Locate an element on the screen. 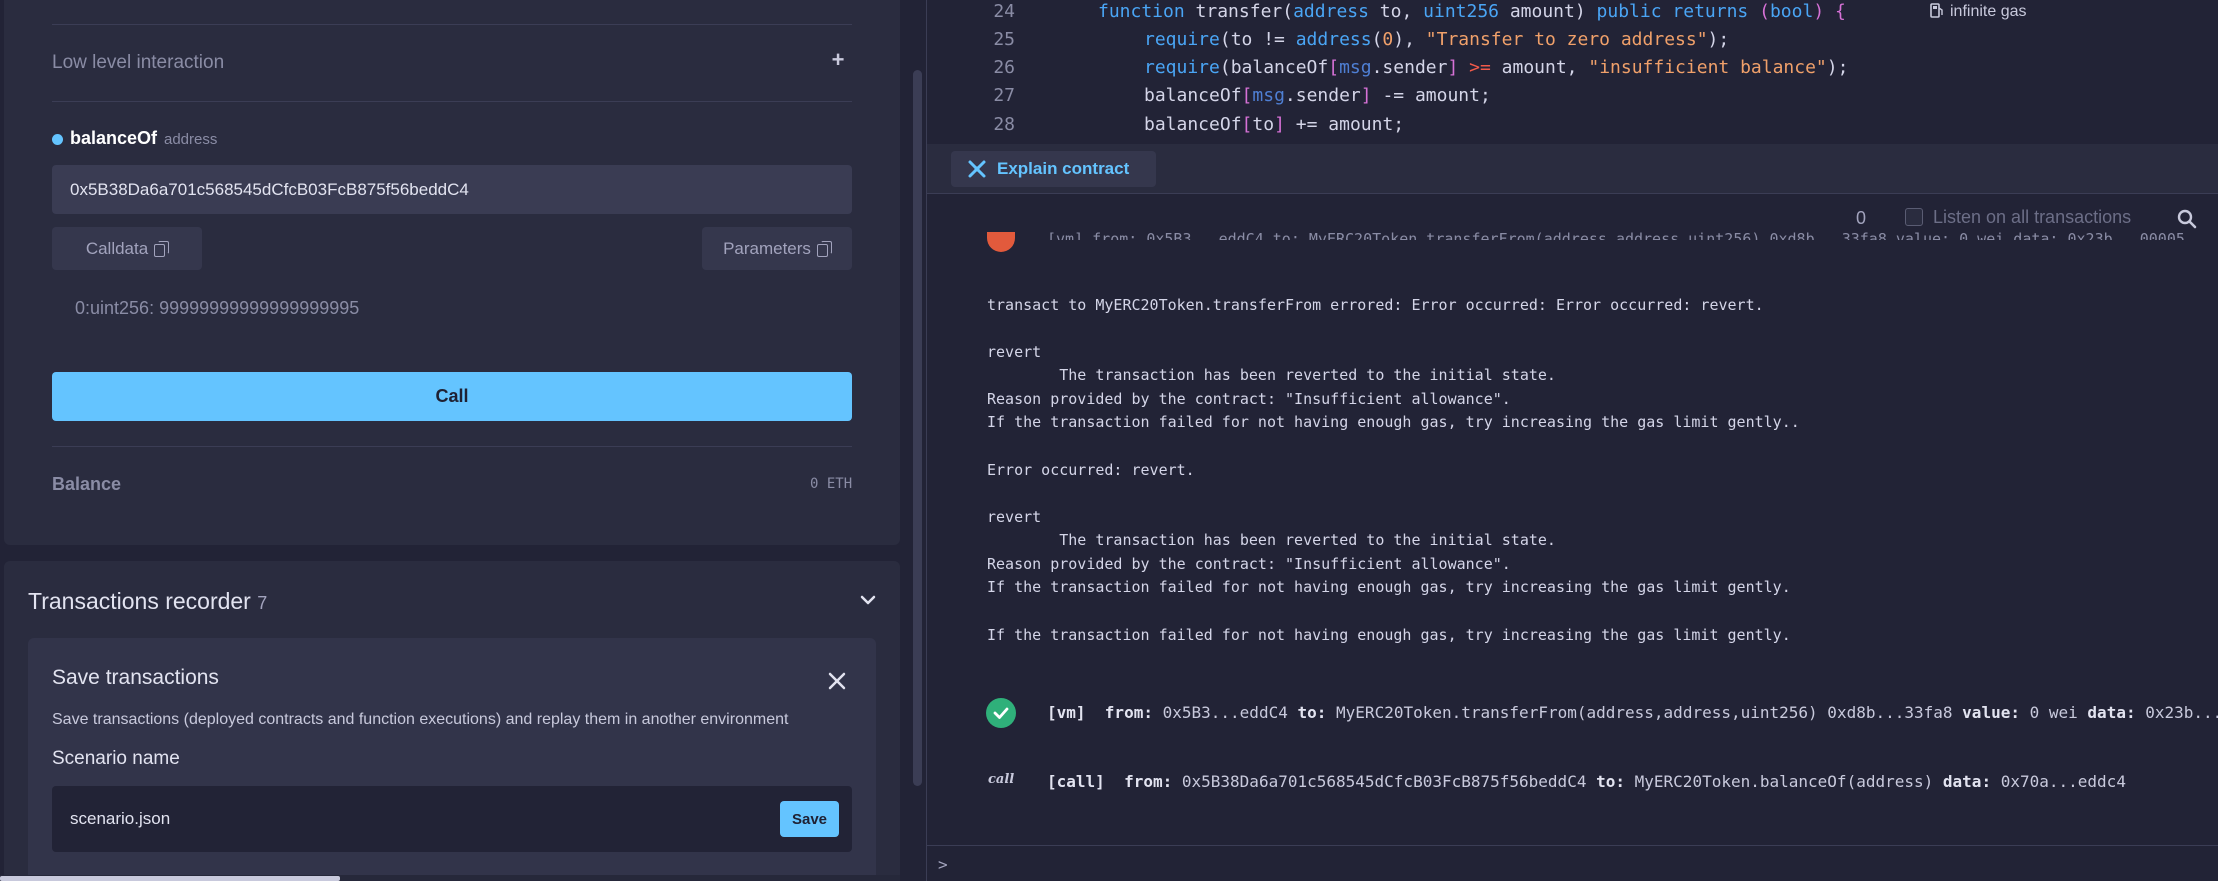  balance-value: 0 ETH is located at coordinates (831, 484).